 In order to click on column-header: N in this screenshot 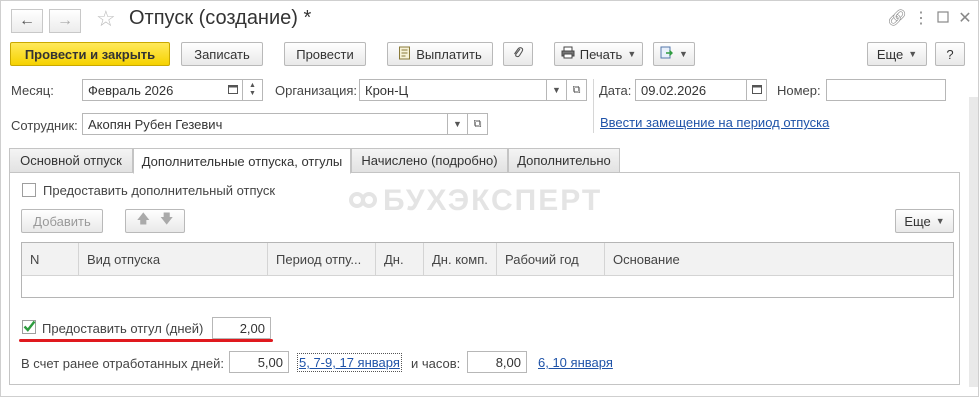, I will do `click(50, 259)`.